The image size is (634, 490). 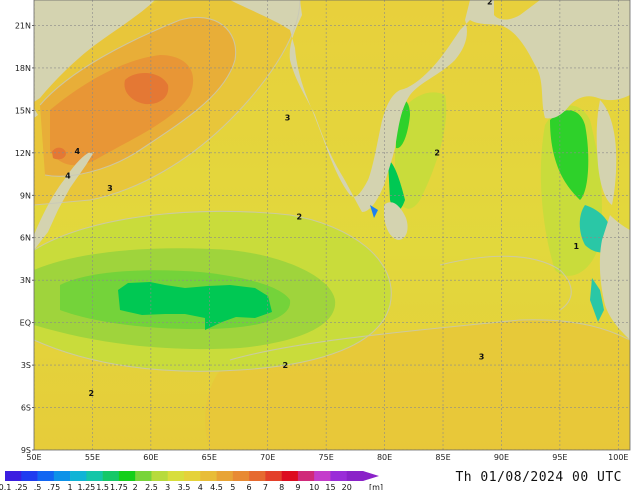 I want to click on lon-label: 70E, so click(x=267, y=457).